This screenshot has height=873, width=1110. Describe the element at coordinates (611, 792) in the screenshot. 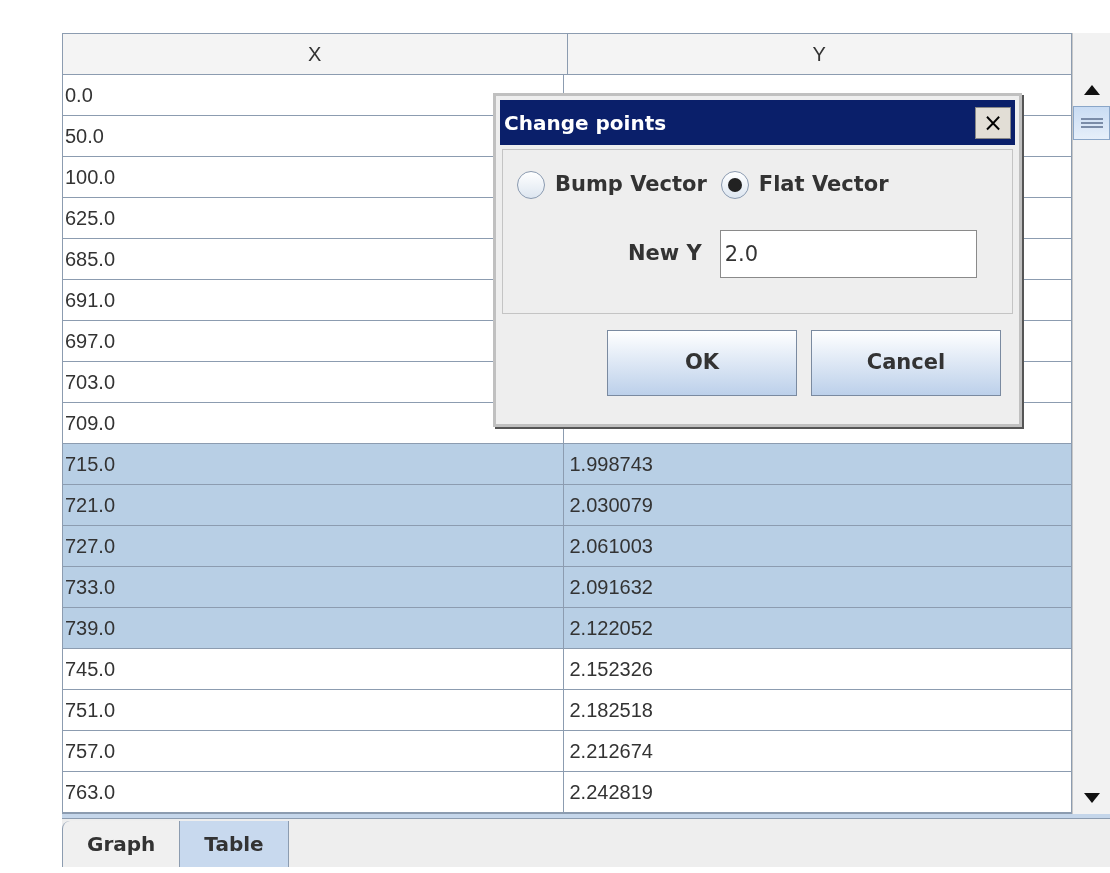

I see `table-cell-text: 2.242819` at that location.